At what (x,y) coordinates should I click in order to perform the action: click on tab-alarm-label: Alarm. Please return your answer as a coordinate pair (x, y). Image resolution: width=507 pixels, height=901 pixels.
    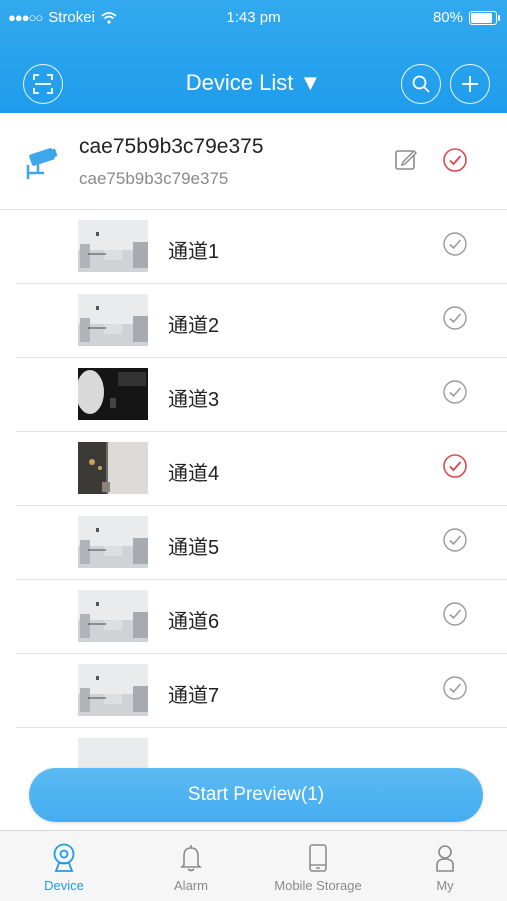
    Looking at the image, I should click on (191, 885).